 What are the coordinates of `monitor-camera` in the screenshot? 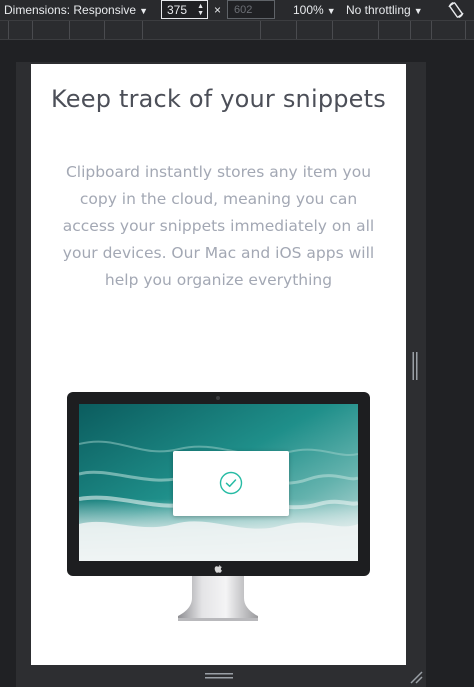 It's located at (218, 398).